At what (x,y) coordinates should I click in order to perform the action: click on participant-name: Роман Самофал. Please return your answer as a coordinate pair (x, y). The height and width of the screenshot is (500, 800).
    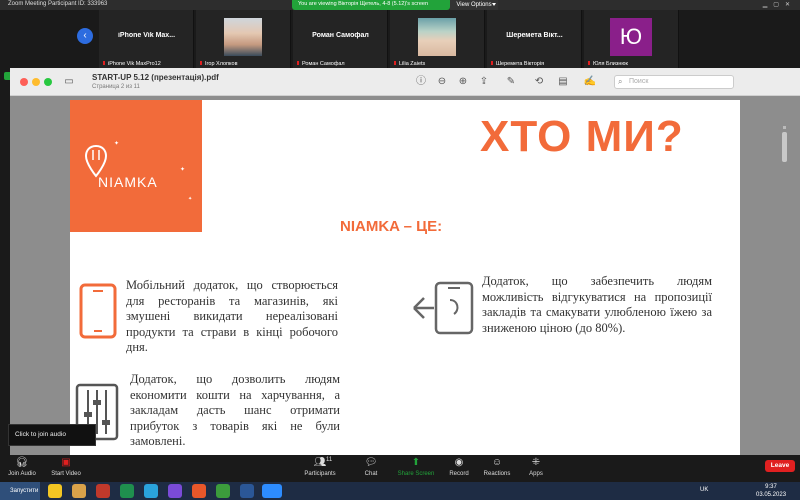
    Looking at the image, I should click on (340, 35).